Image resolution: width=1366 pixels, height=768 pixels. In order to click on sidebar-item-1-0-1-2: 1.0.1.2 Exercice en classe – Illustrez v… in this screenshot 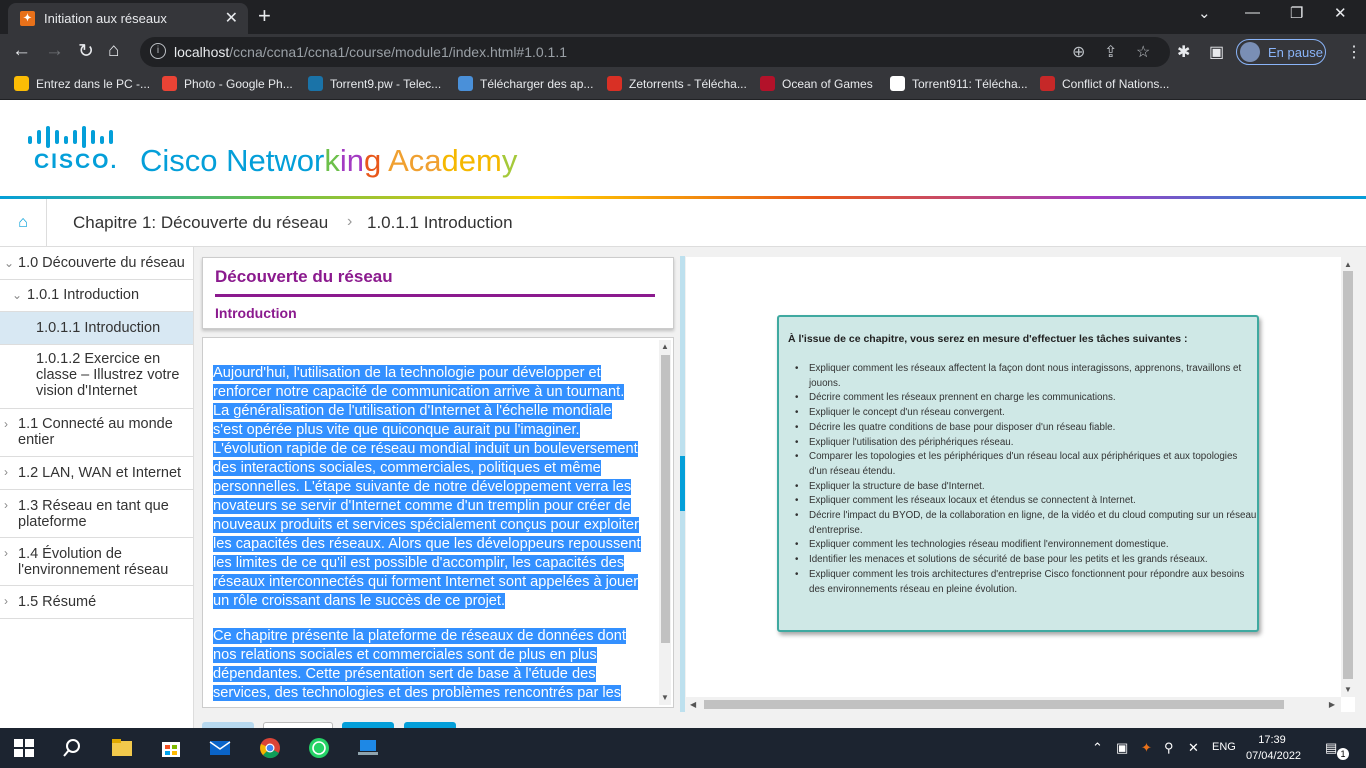, I will do `click(96, 377)`.